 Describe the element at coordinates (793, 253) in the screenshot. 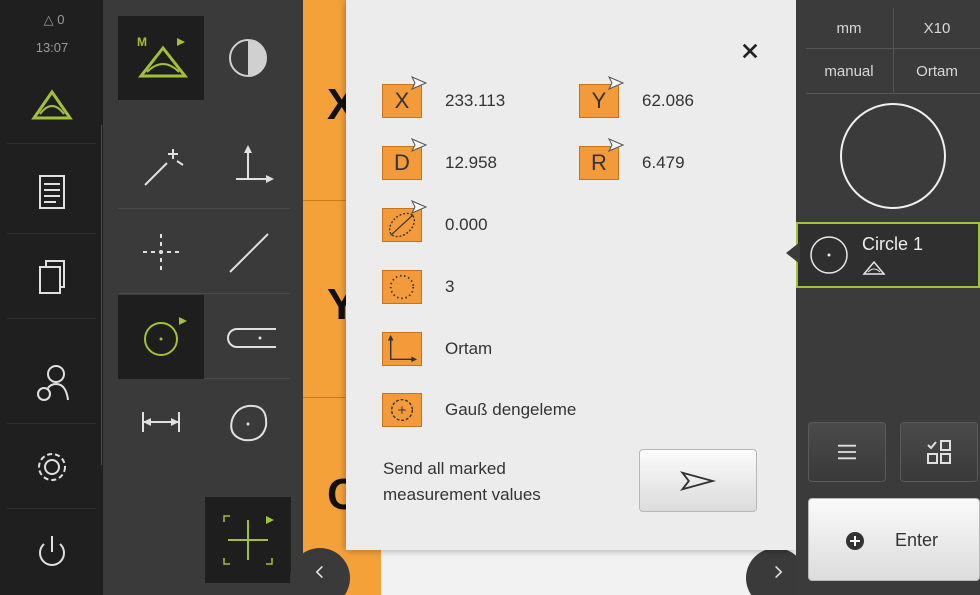

I see `selection-pointer-icon` at that location.